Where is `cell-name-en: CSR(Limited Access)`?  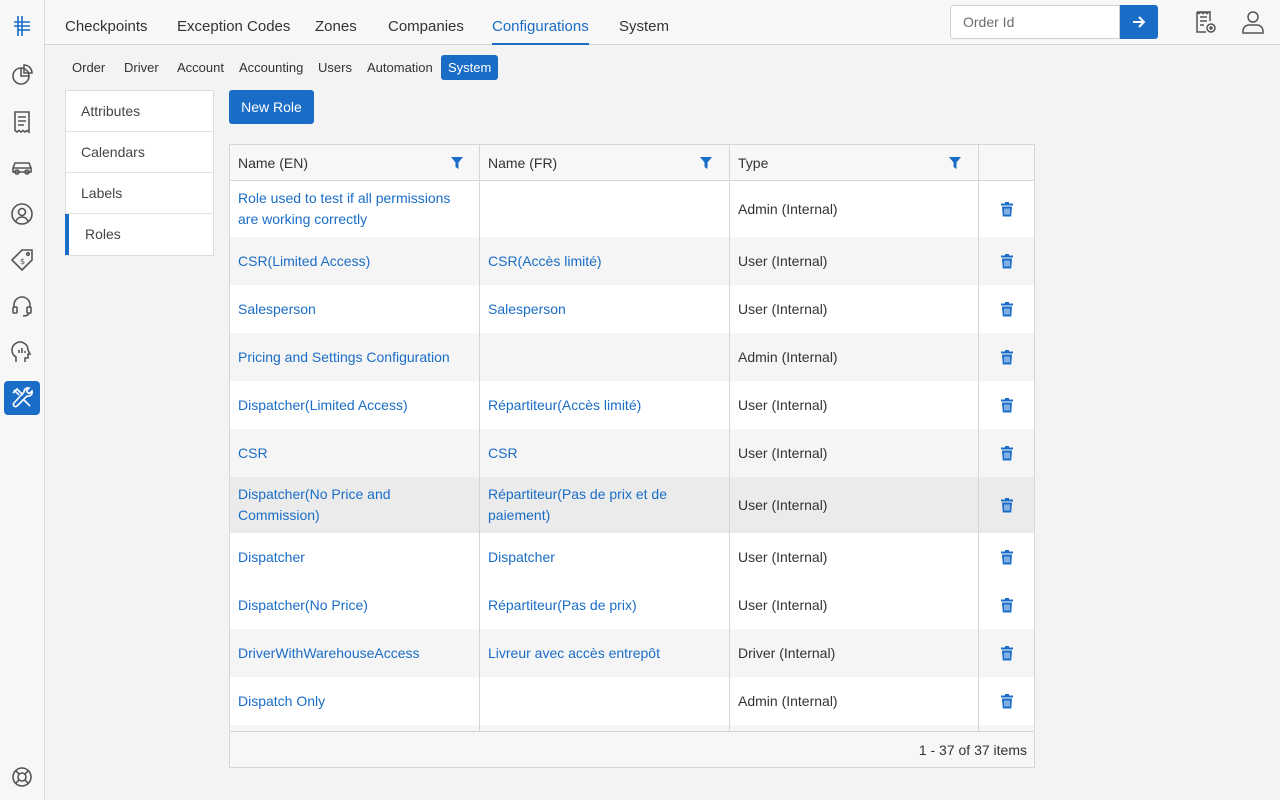
cell-name-en: CSR(Limited Access) is located at coordinates (355, 261).